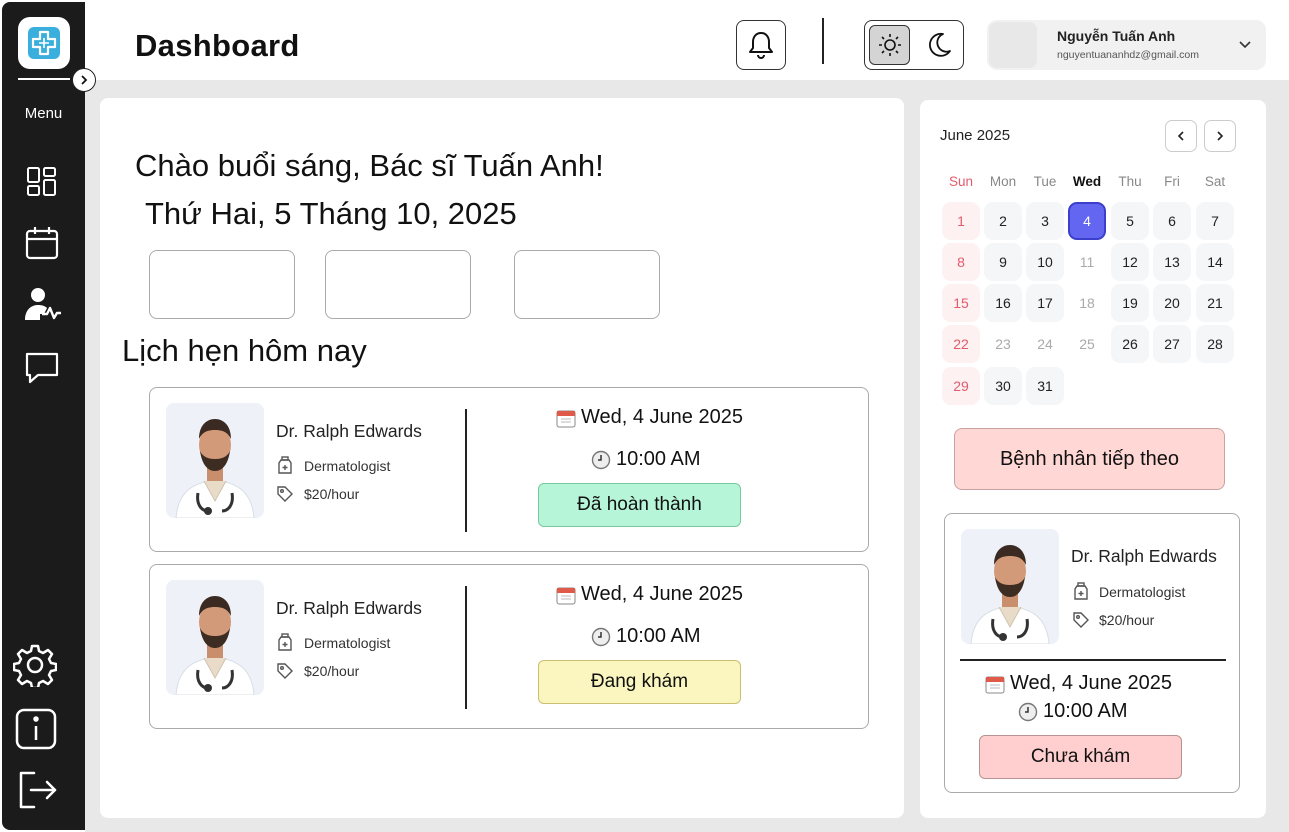 The height and width of the screenshot is (832, 1289). Describe the element at coordinates (1089, 459) in the screenshot. I see `next-patient-button: Bệnh nhân tiếp theo` at that location.